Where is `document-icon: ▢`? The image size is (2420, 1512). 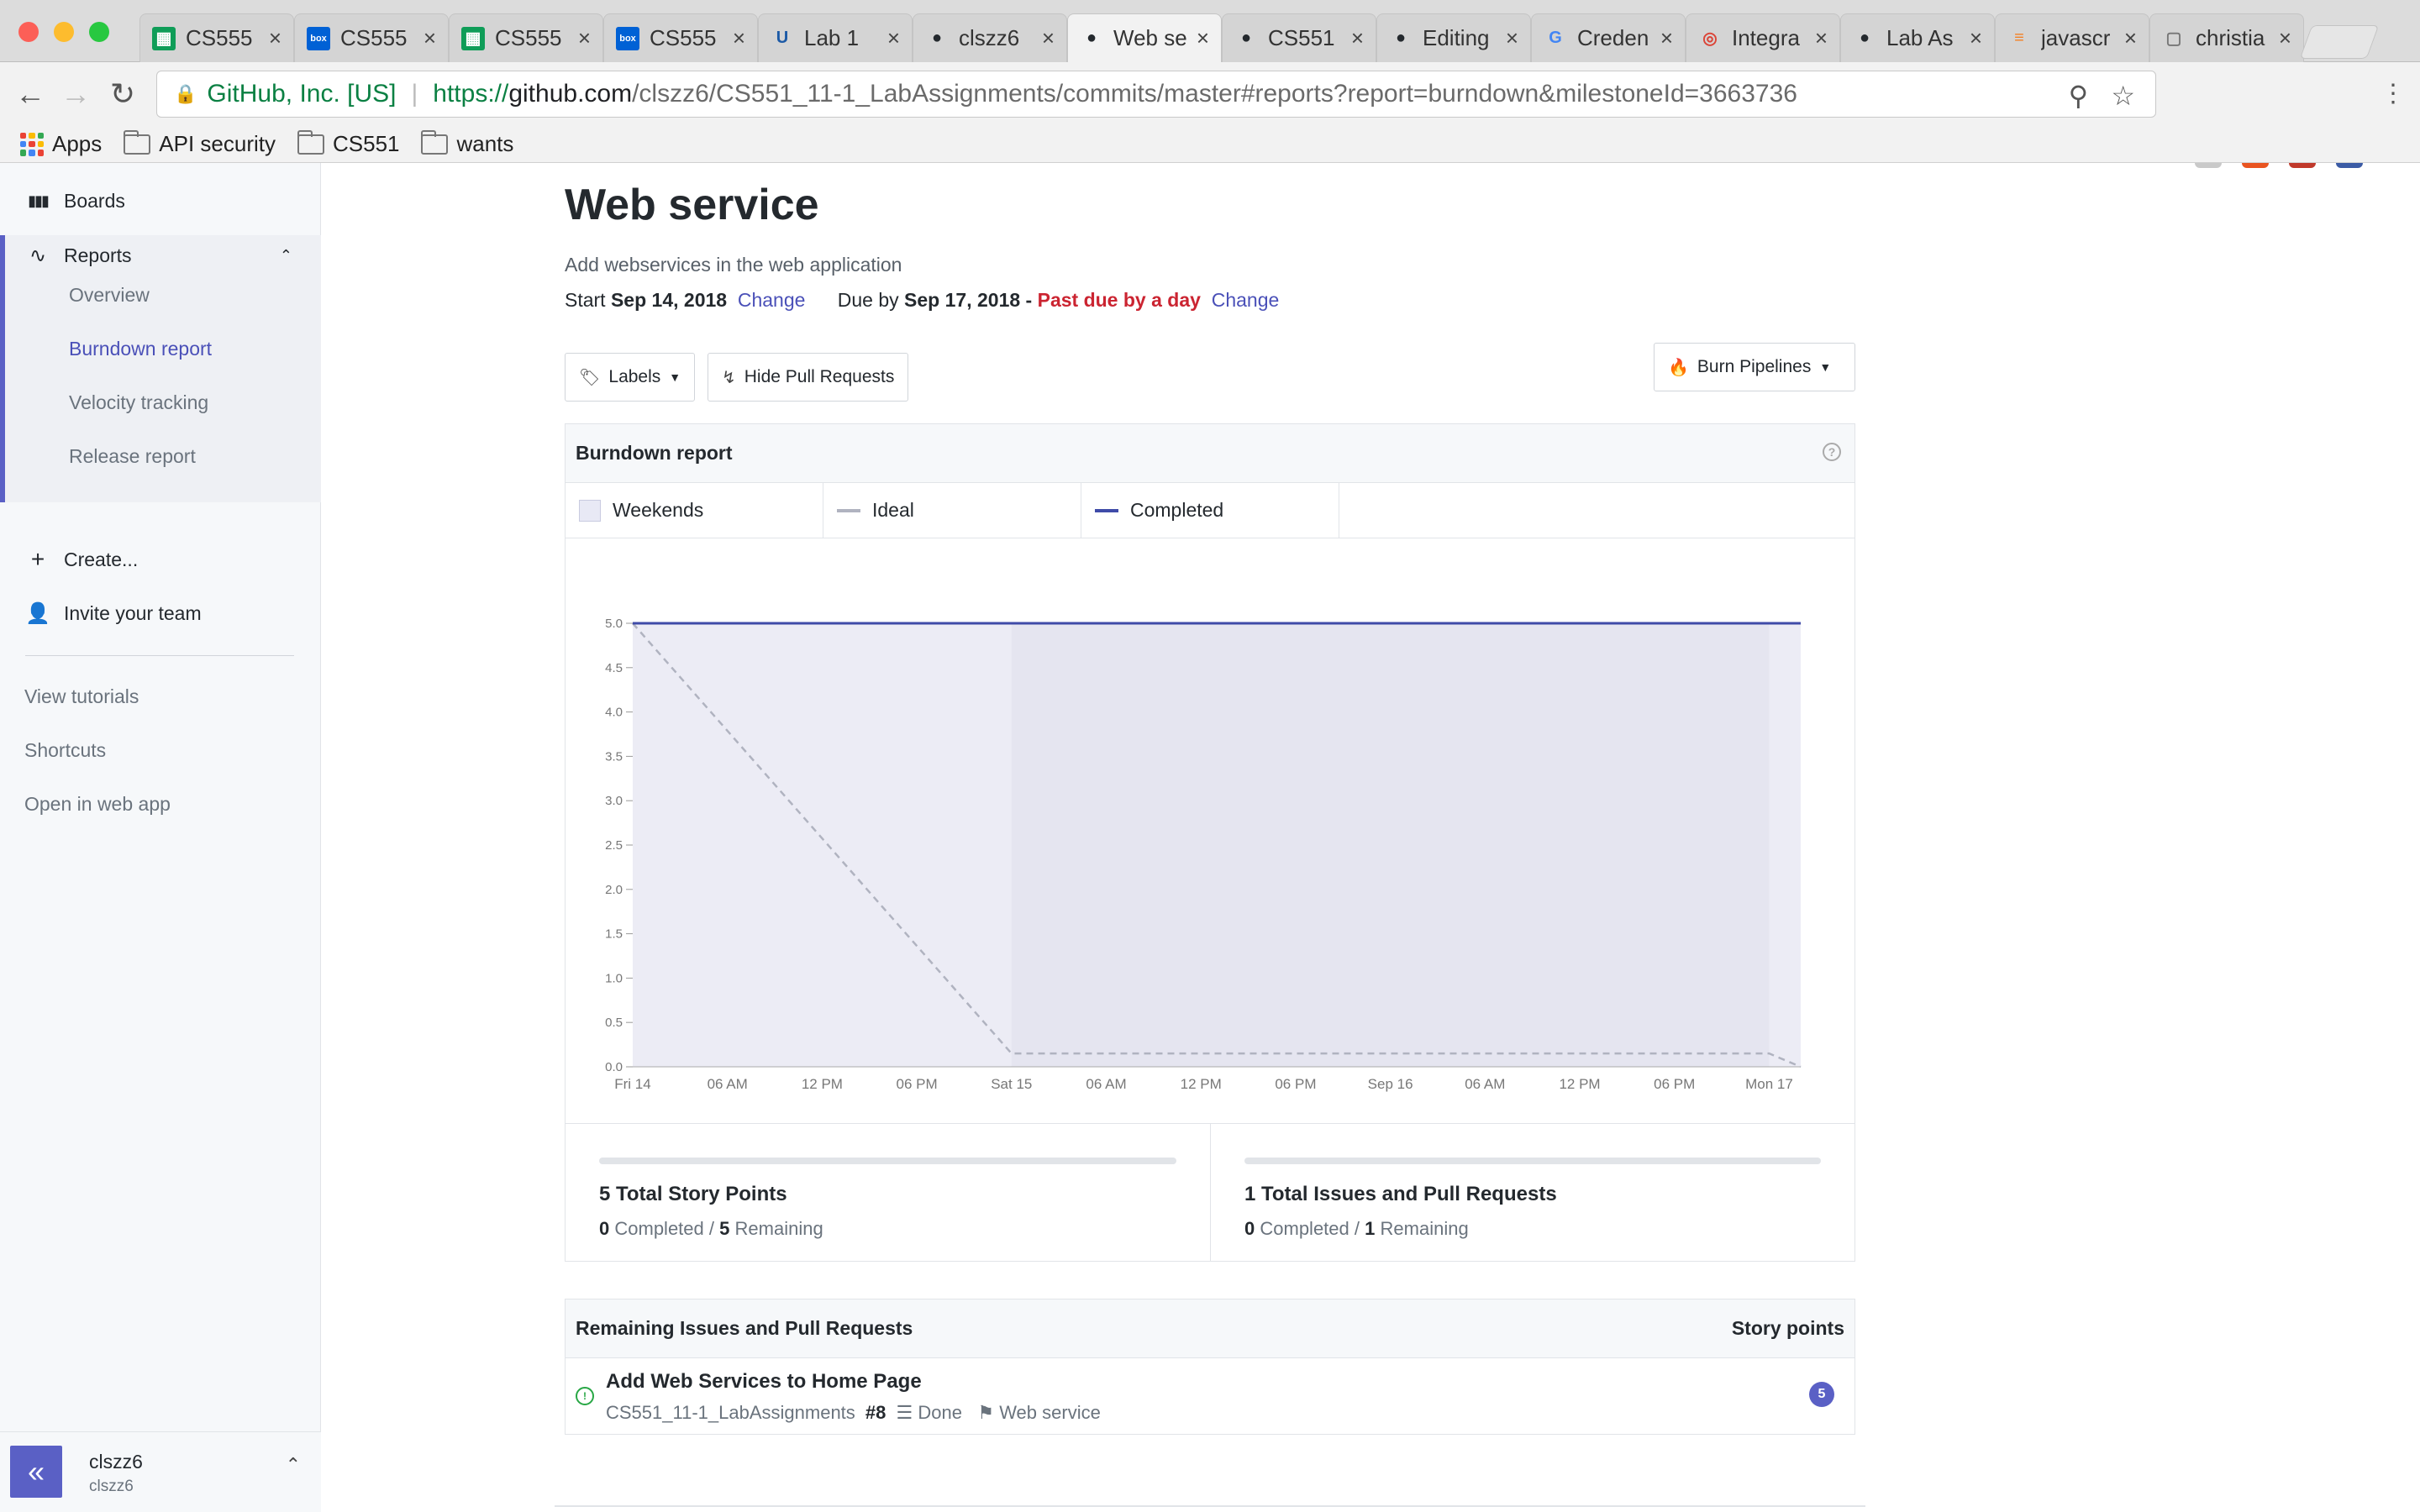
document-icon: ▢ is located at coordinates (2173, 38).